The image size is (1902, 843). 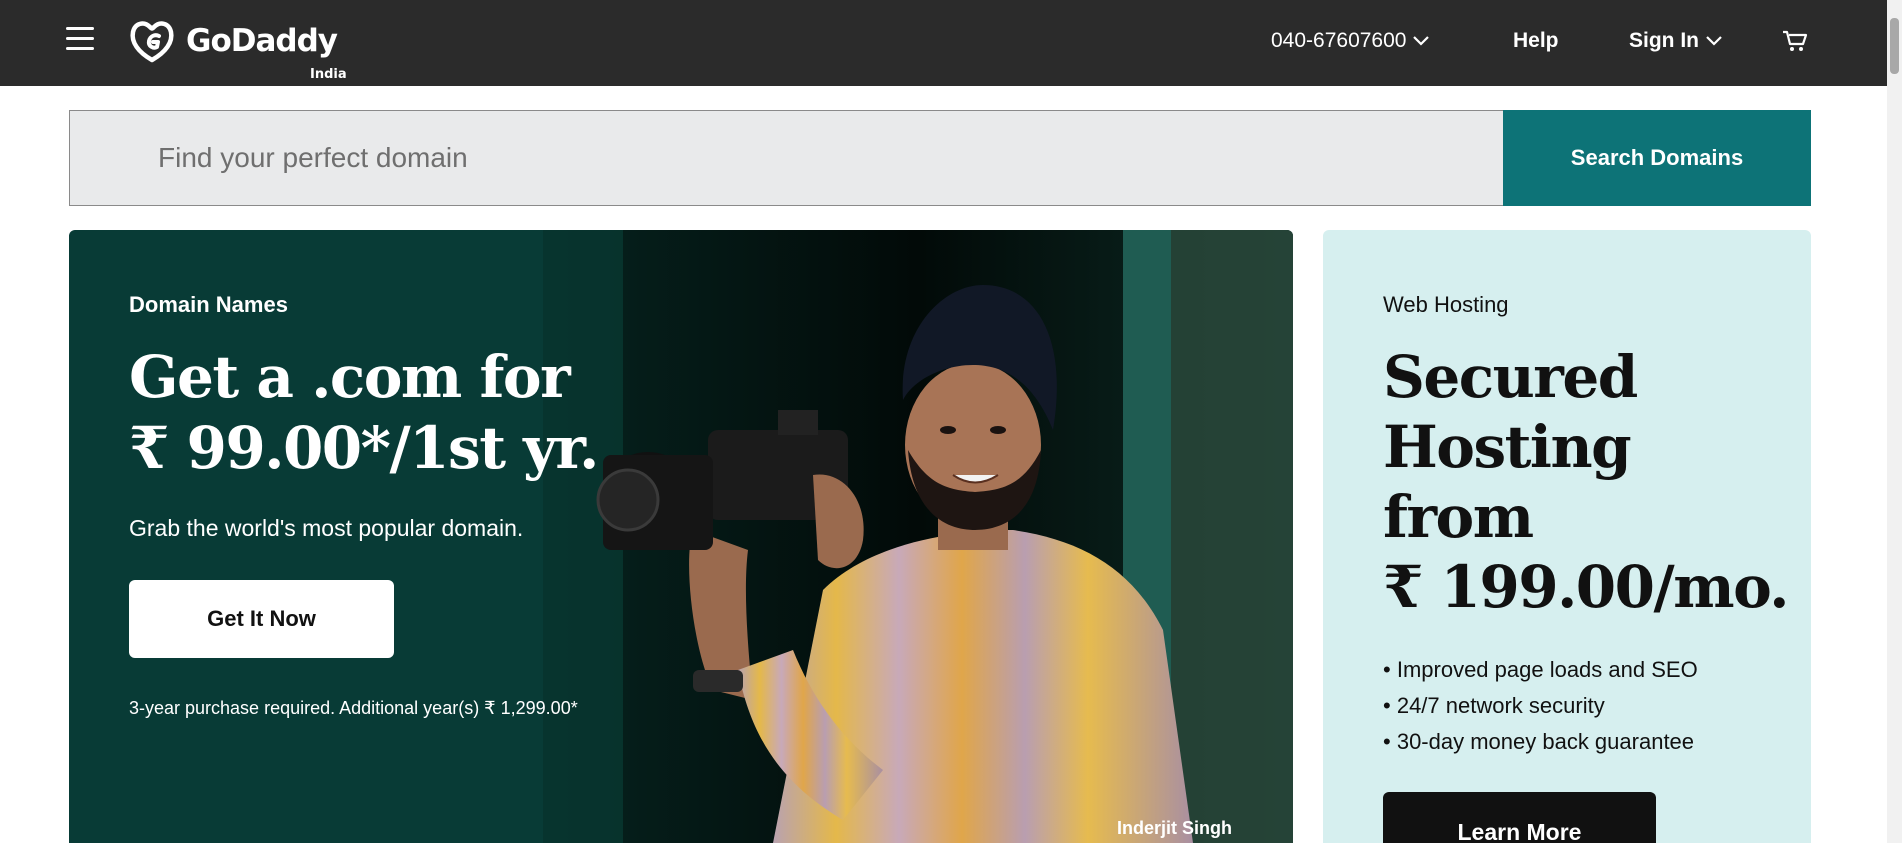 I want to click on get-it-now-button: Get It Now, so click(x=261, y=619).